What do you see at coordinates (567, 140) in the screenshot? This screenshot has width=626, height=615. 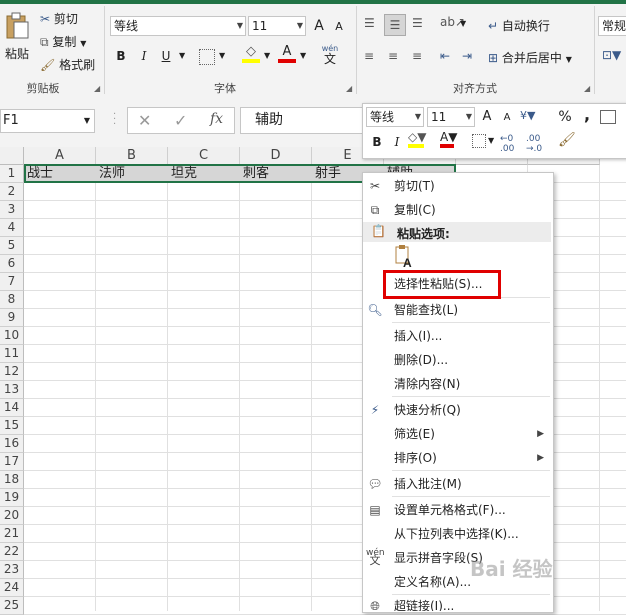 I see `mini-format-painter-icon: 🖌` at bounding box center [567, 140].